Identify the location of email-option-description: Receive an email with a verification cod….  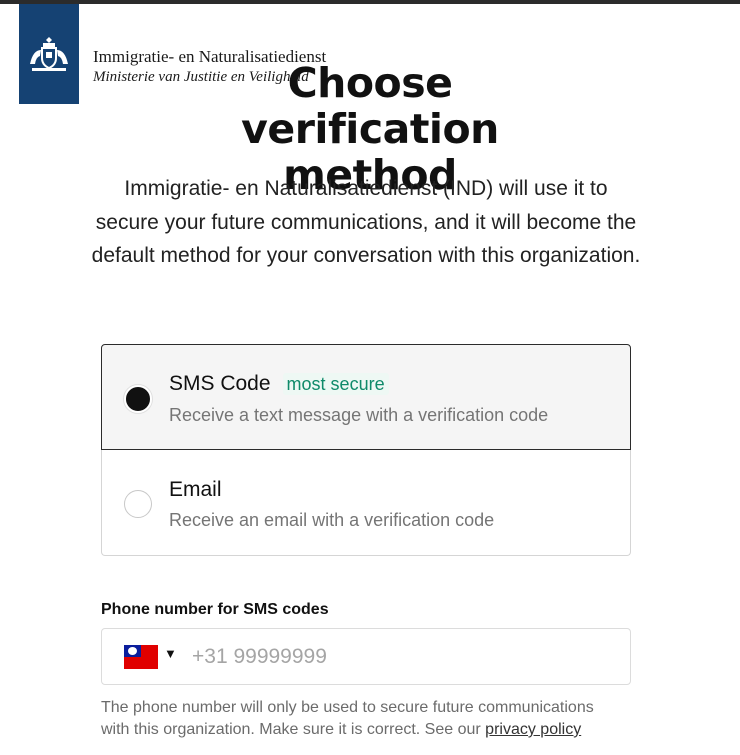
(332, 520).